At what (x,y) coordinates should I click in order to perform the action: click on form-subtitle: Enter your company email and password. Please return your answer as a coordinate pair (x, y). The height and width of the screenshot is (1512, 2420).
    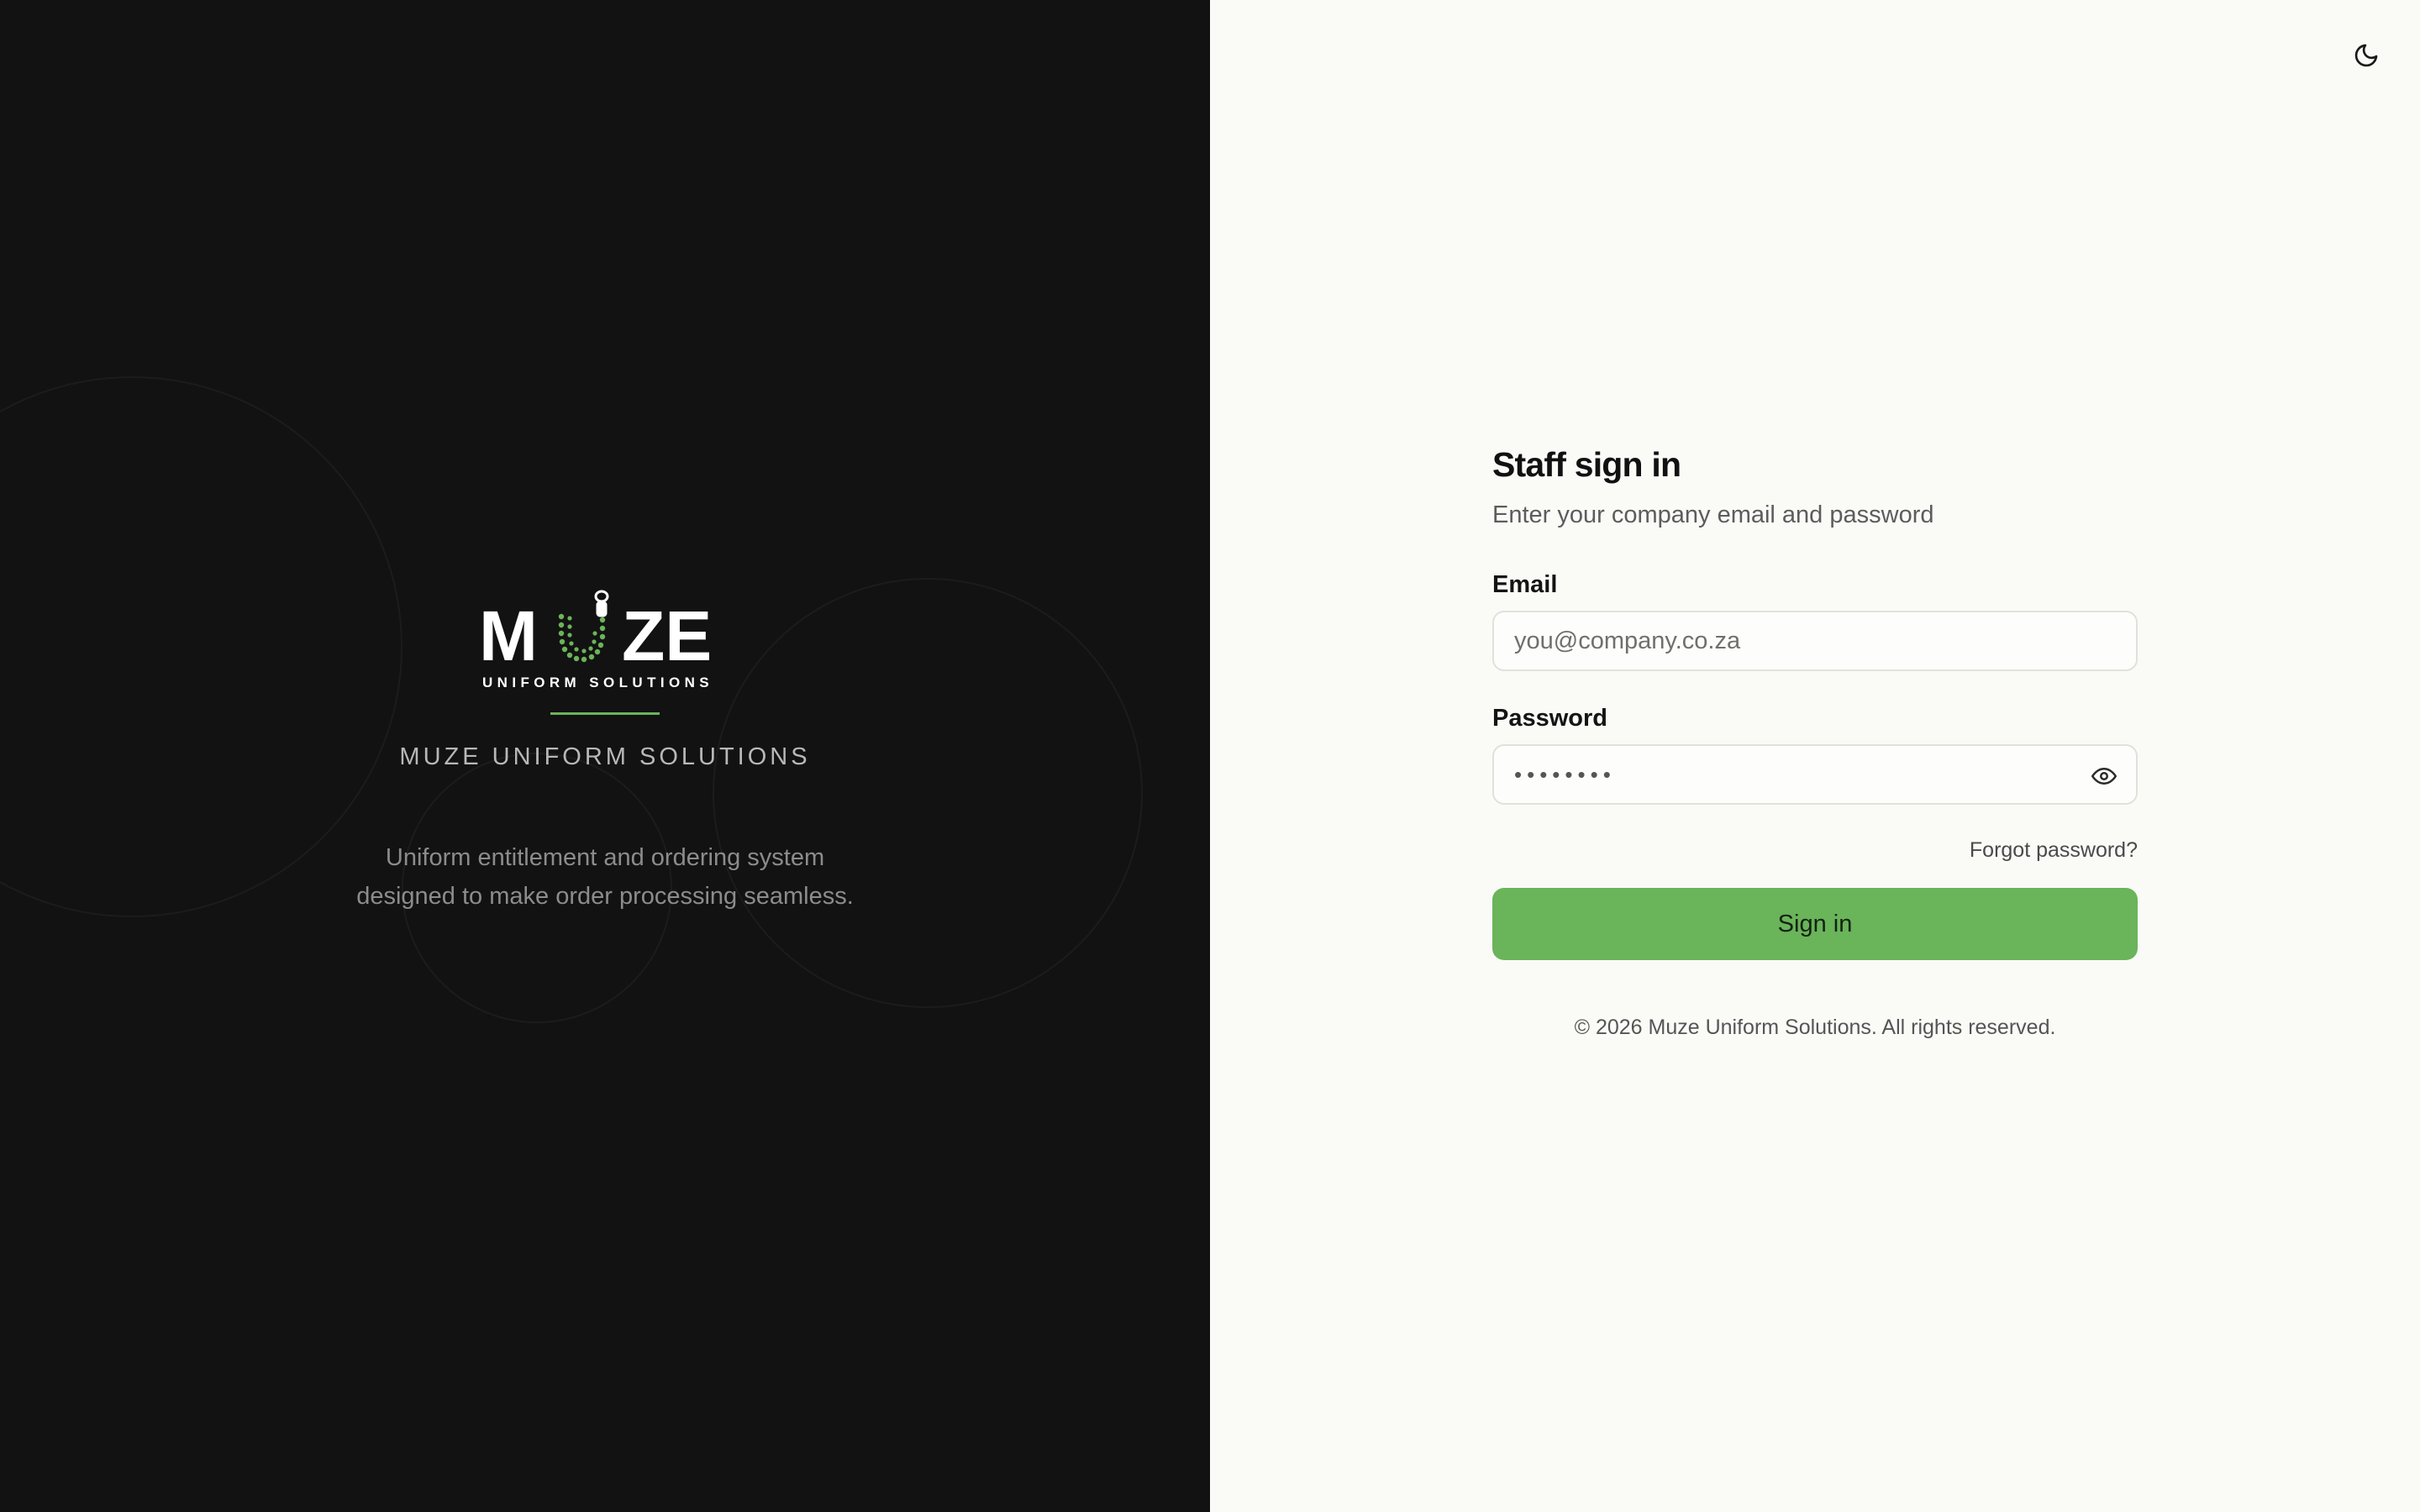
    Looking at the image, I should click on (1713, 514).